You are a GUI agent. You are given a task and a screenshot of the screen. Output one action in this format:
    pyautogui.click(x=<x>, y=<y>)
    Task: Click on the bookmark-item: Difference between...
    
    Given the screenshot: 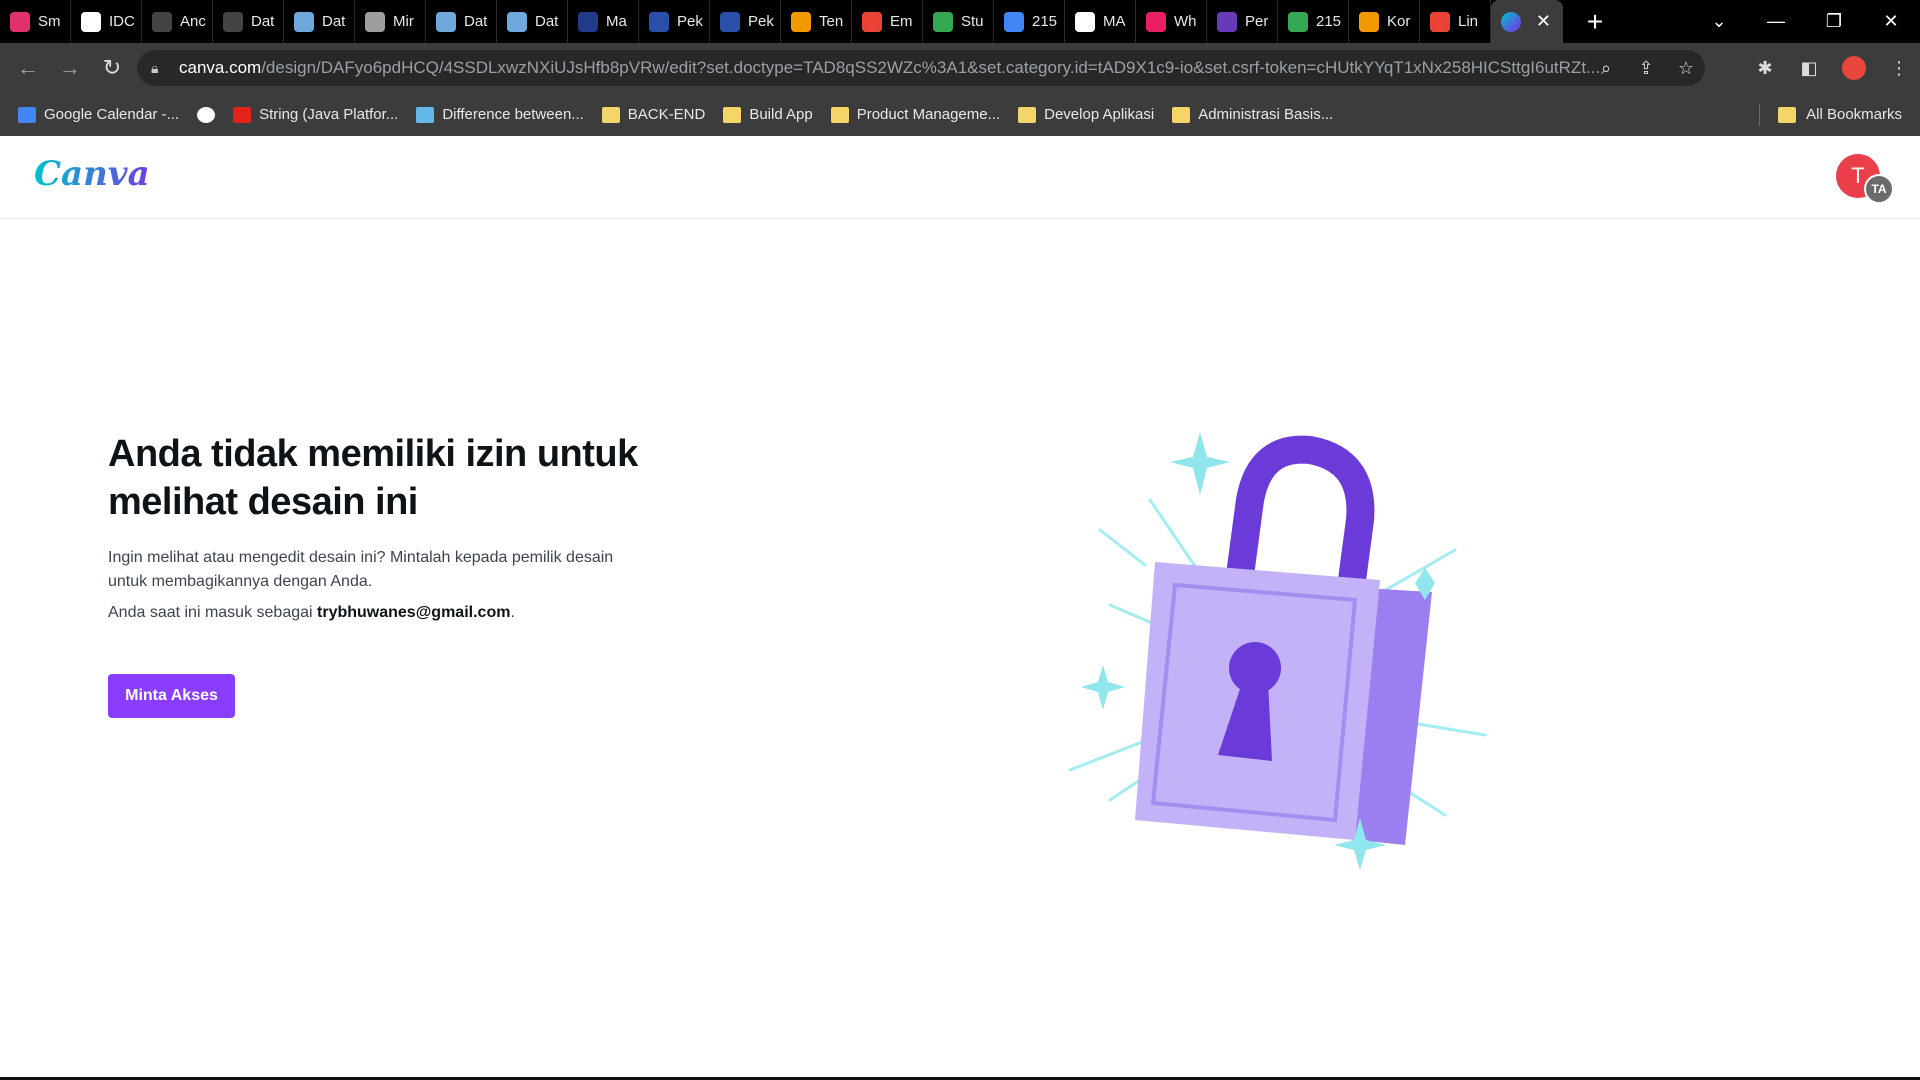 What is the action you would take?
    pyautogui.click(x=500, y=114)
    